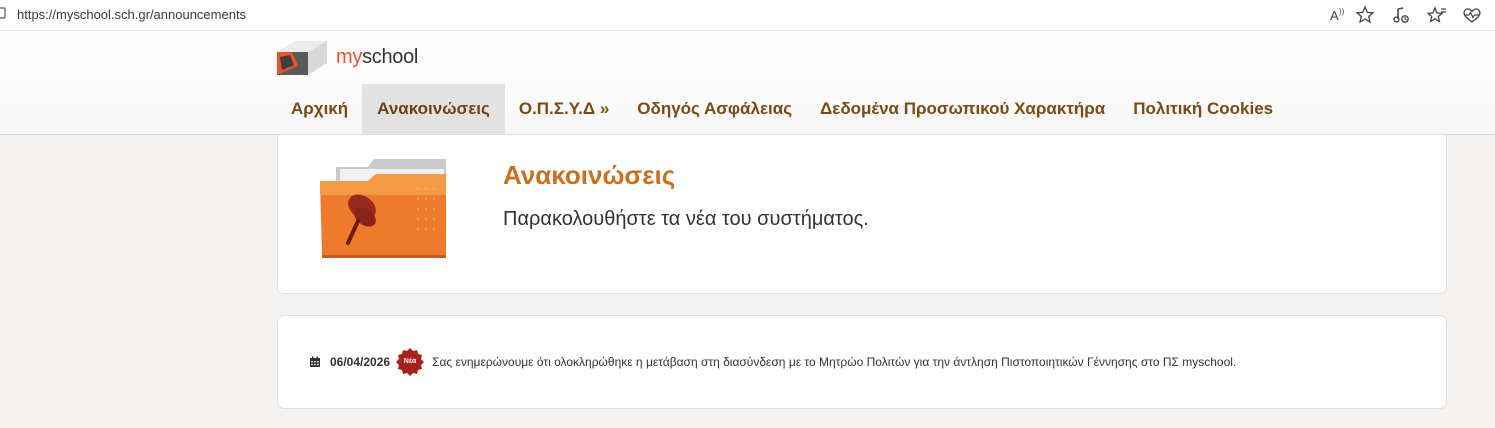  I want to click on new-badge: Νέα, so click(410, 362).